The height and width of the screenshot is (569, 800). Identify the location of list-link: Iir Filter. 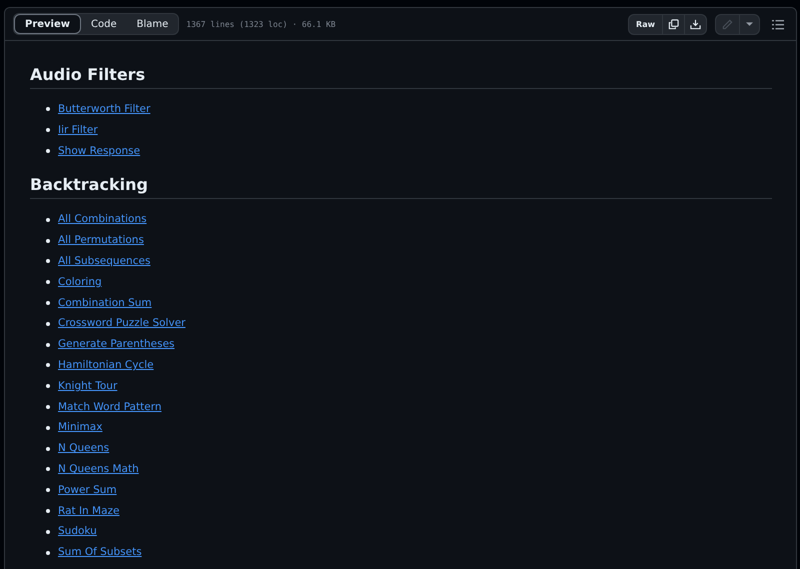
(78, 130).